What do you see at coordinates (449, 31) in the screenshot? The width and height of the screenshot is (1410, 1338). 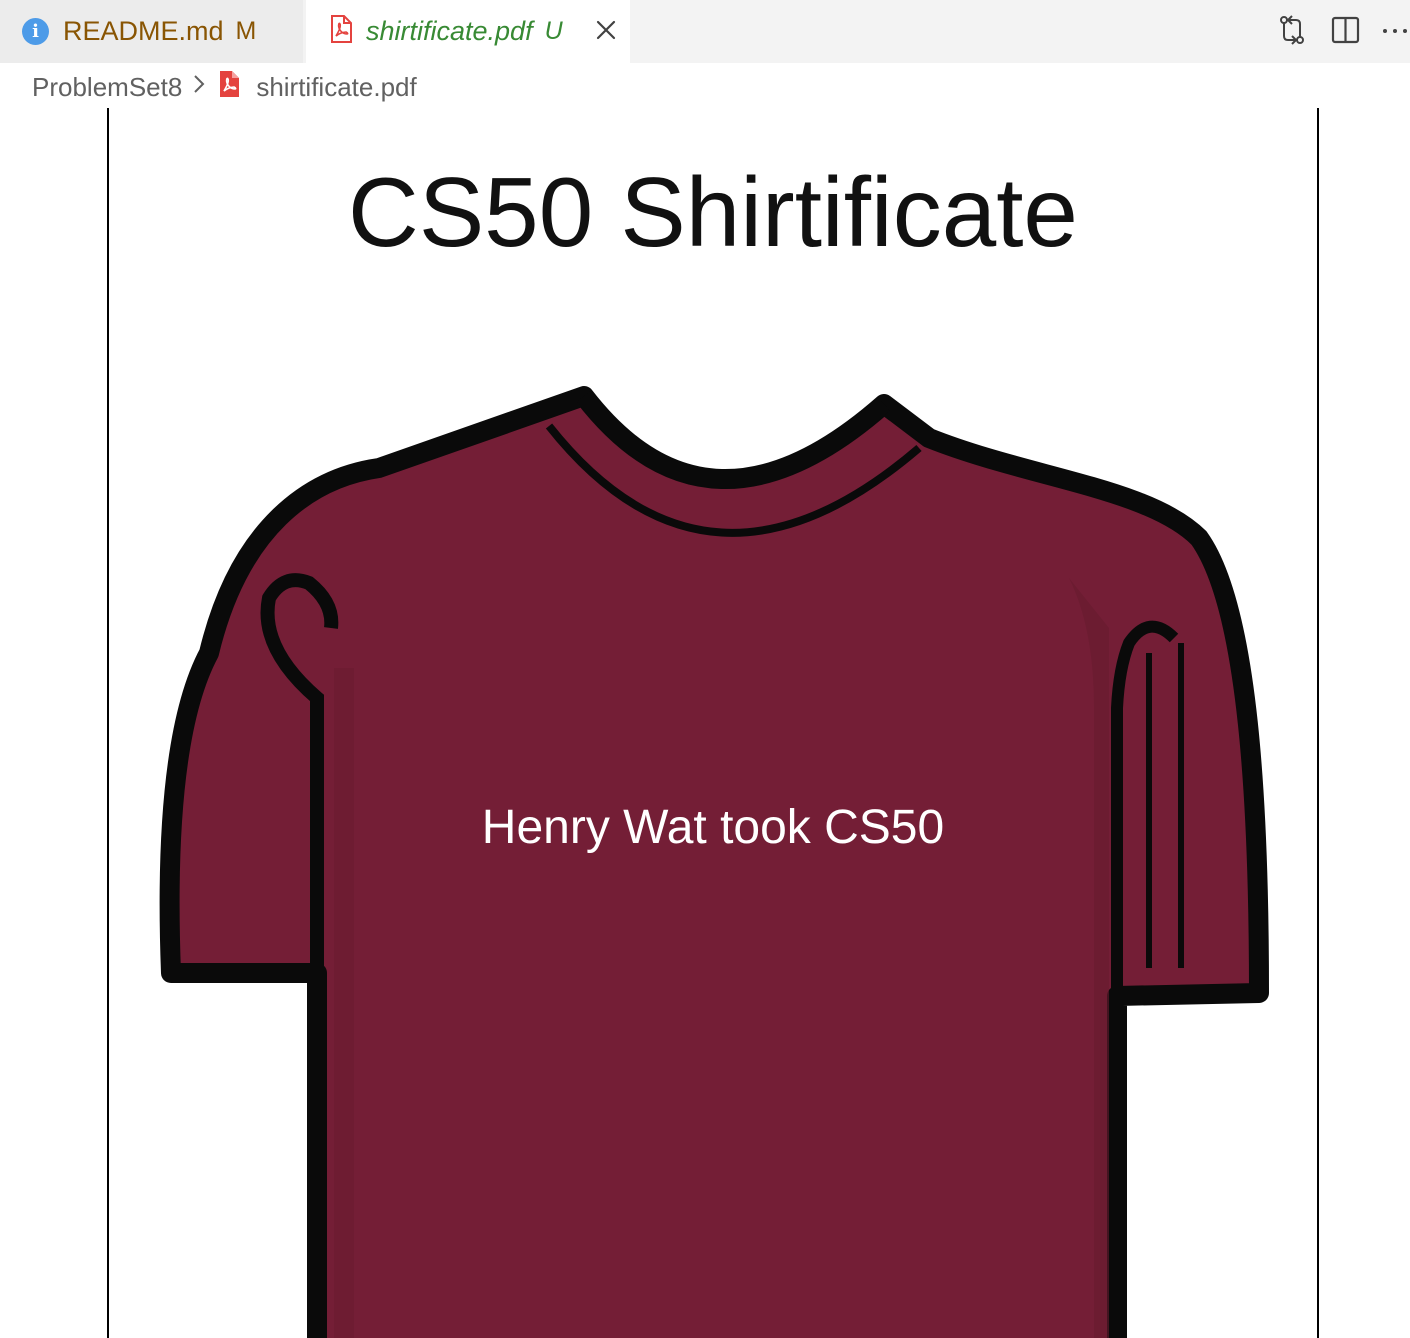 I see `tab-label: shirtificate.pdf` at bounding box center [449, 31].